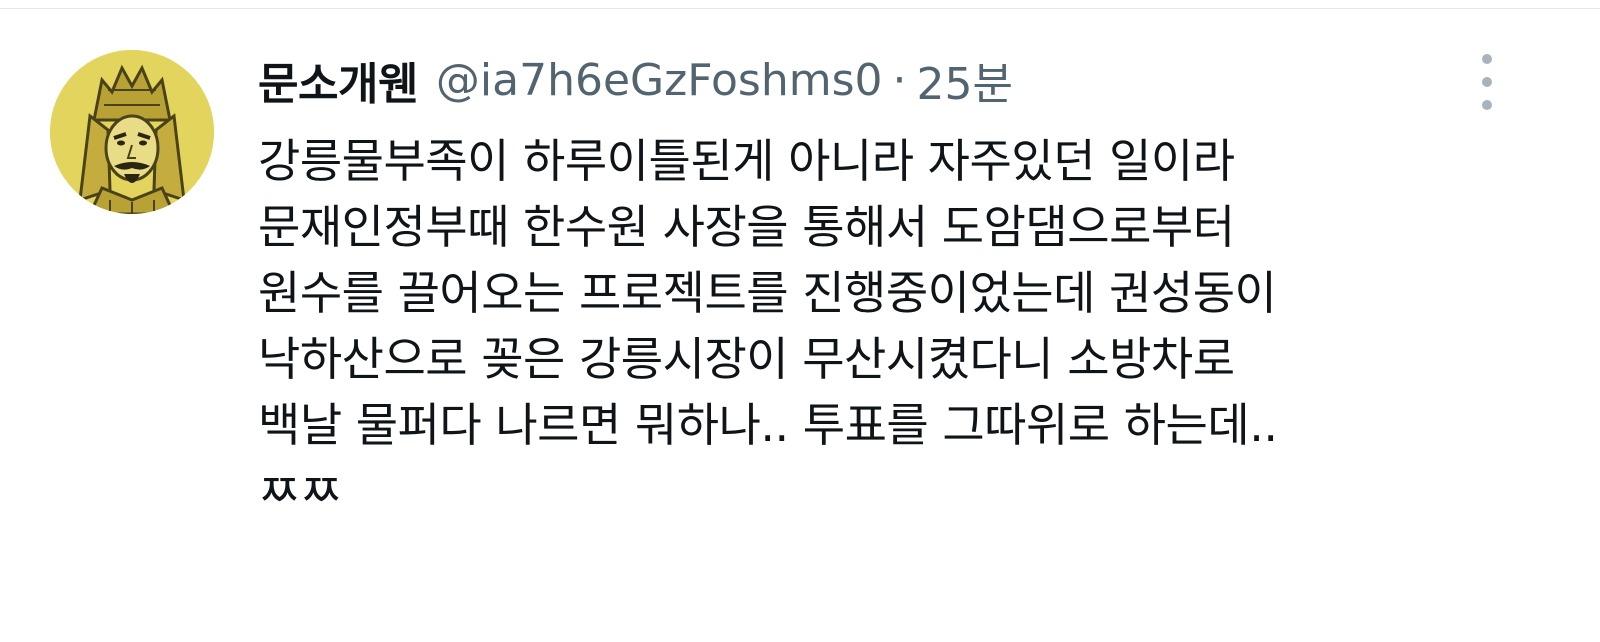 The height and width of the screenshot is (642, 1600). Describe the element at coordinates (300, 491) in the screenshot. I see `tweet-text-line: ㅉㅉ` at that location.